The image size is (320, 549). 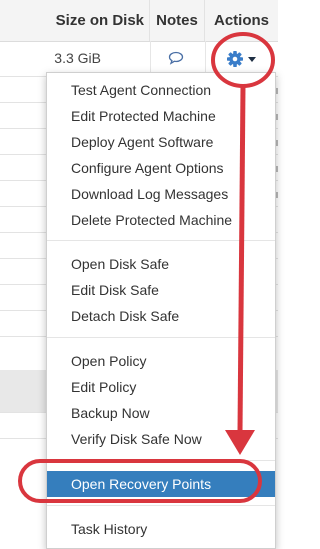 What do you see at coordinates (161, 142) in the screenshot?
I see `menu-item-deploy-agent-software: Deploy Agent Software` at bounding box center [161, 142].